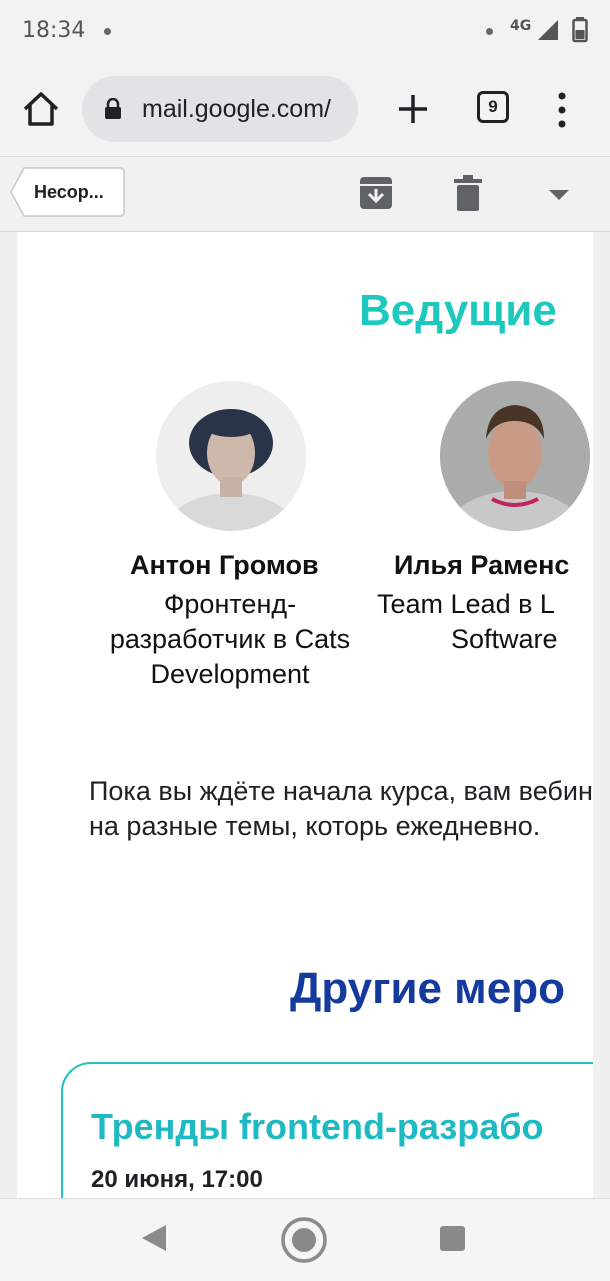 Image resolution: width=610 pixels, height=1281 pixels. Describe the element at coordinates (305, 32) in the screenshot. I see `status-bar: 18:34 4G` at that location.